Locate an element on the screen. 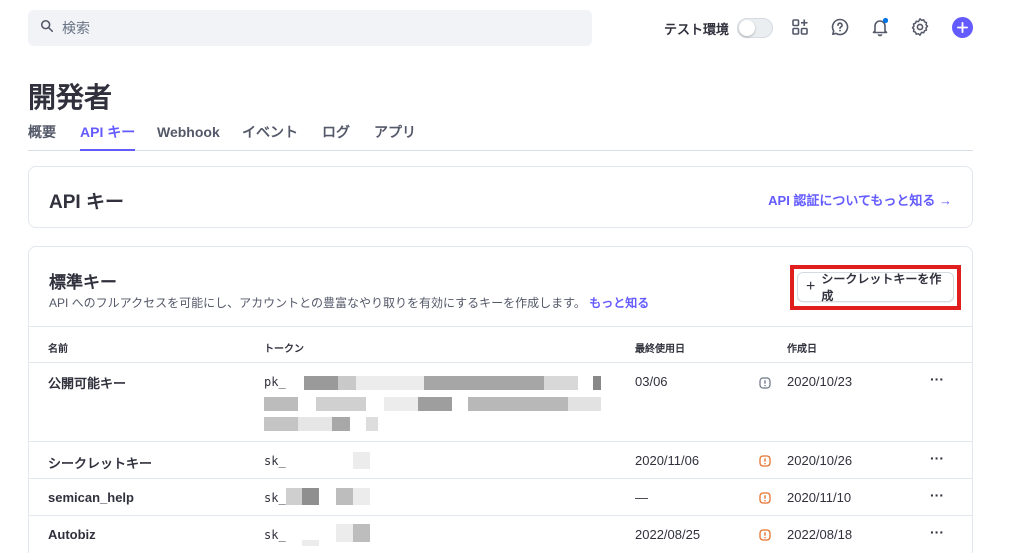  test-mode-label: テスト環境 is located at coordinates (697, 29).